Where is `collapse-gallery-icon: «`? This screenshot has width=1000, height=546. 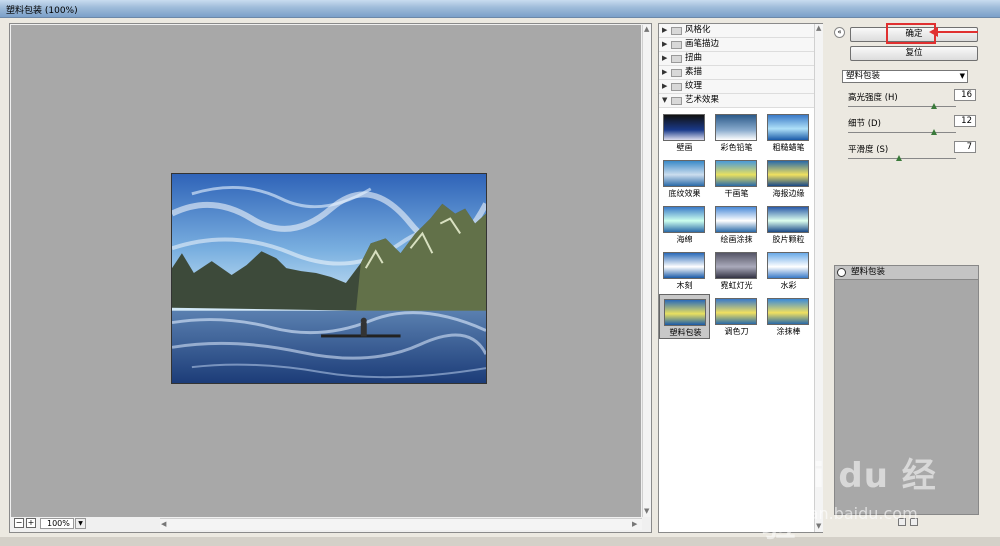 collapse-gallery-icon: « is located at coordinates (839, 32).